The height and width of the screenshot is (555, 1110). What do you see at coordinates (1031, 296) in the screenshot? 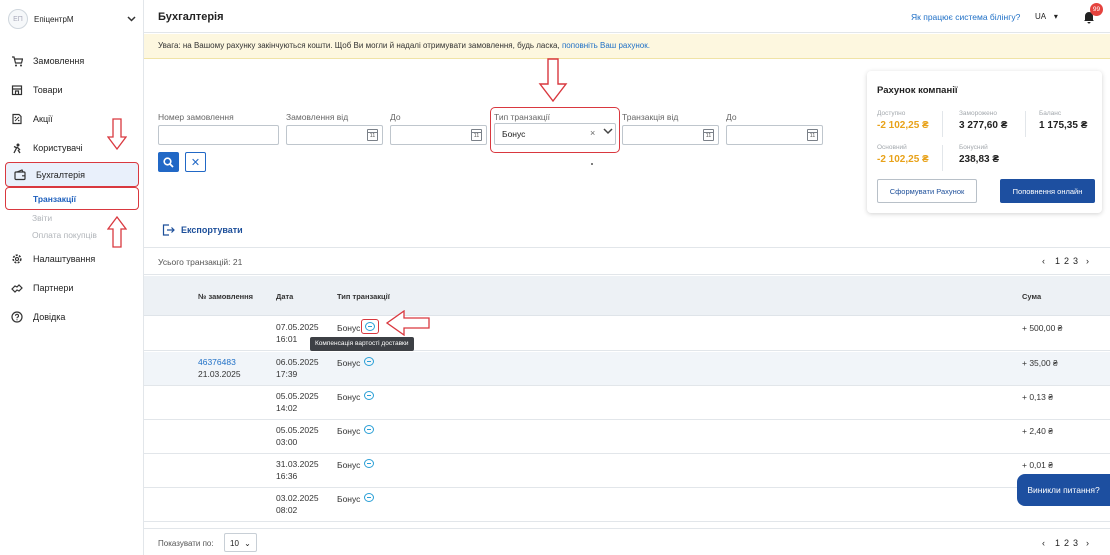
I see `column-sum: Сума` at bounding box center [1031, 296].